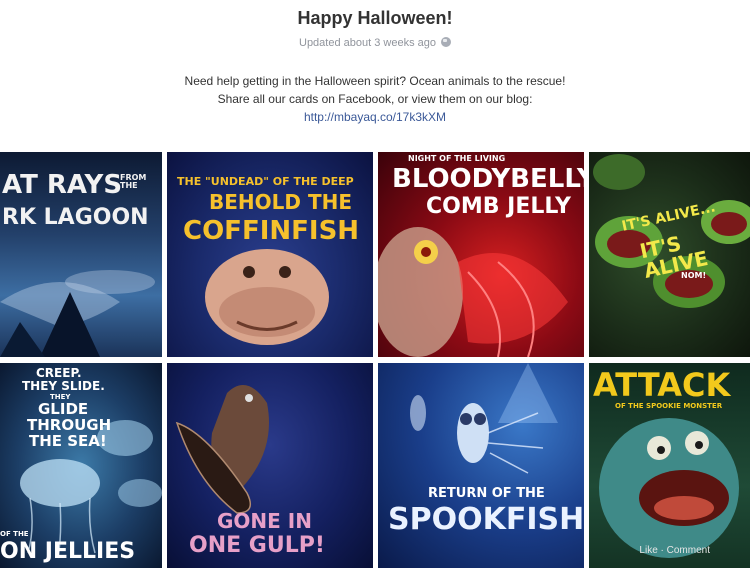  What do you see at coordinates (367, 43) in the screenshot?
I see `updated-text: Updated about 3 weeks ago` at bounding box center [367, 43].